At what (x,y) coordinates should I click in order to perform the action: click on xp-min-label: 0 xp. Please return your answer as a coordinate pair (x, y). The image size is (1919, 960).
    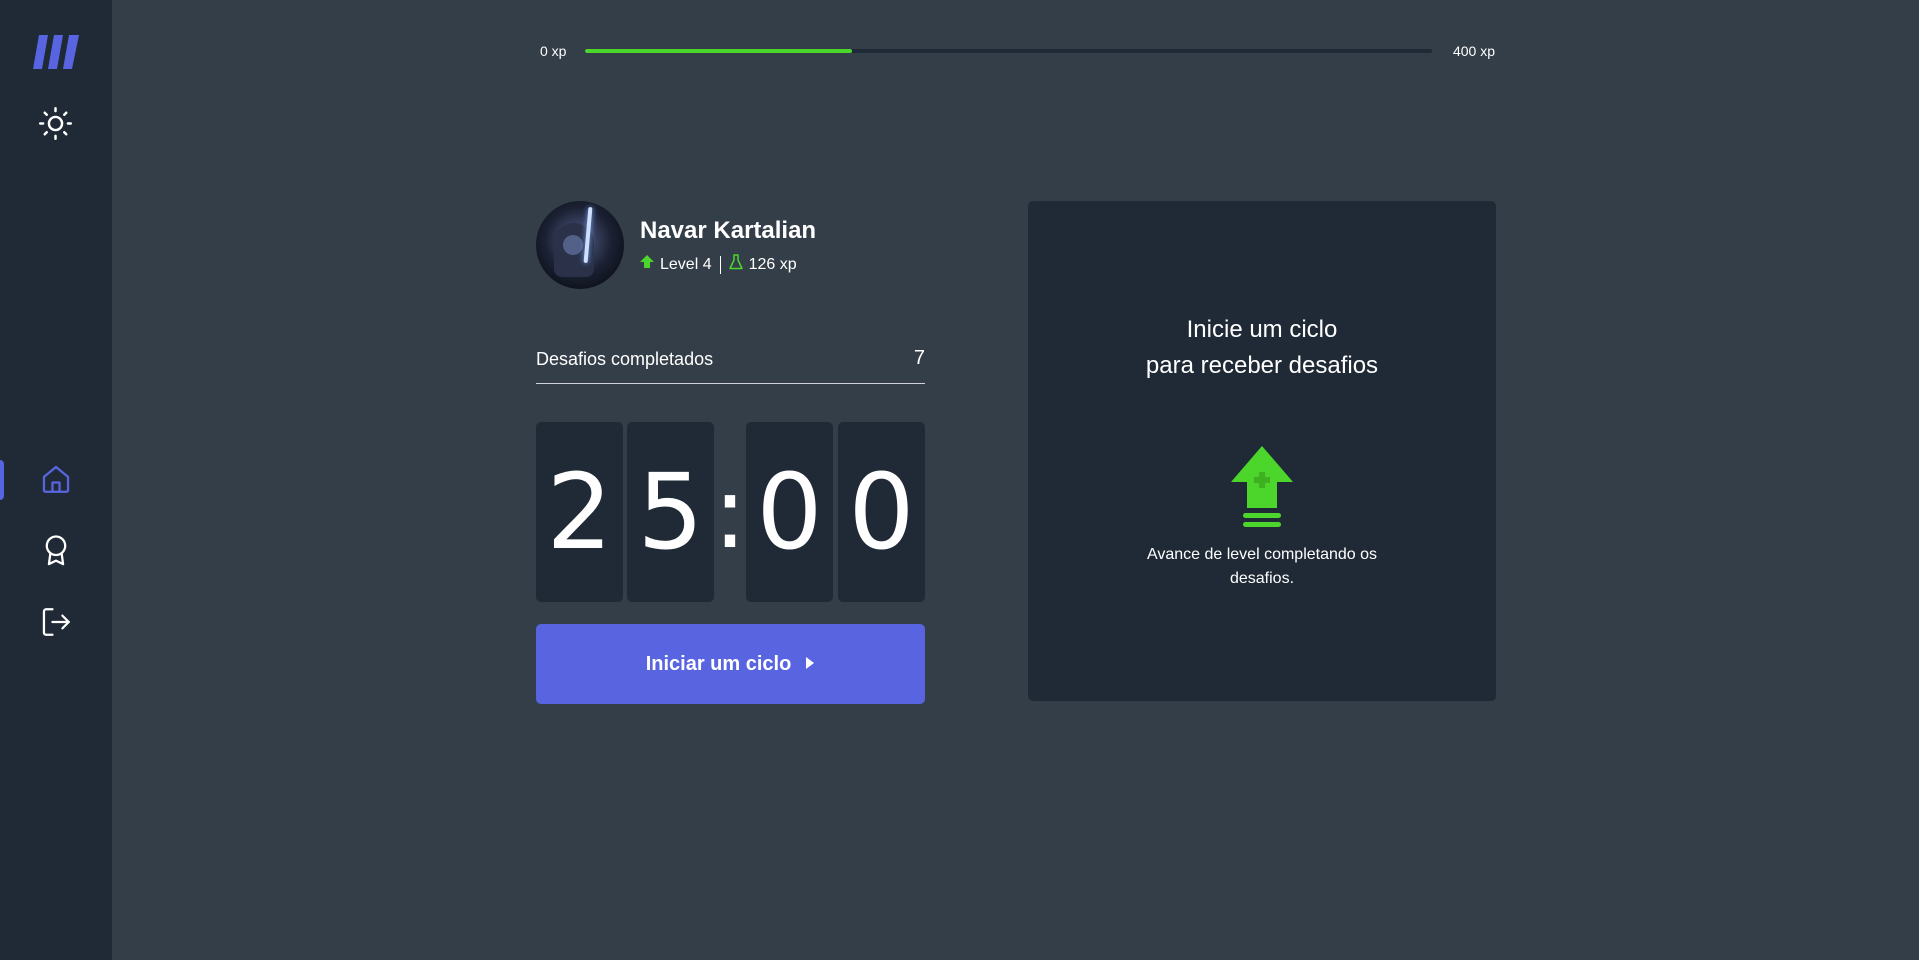
    Looking at the image, I should click on (553, 51).